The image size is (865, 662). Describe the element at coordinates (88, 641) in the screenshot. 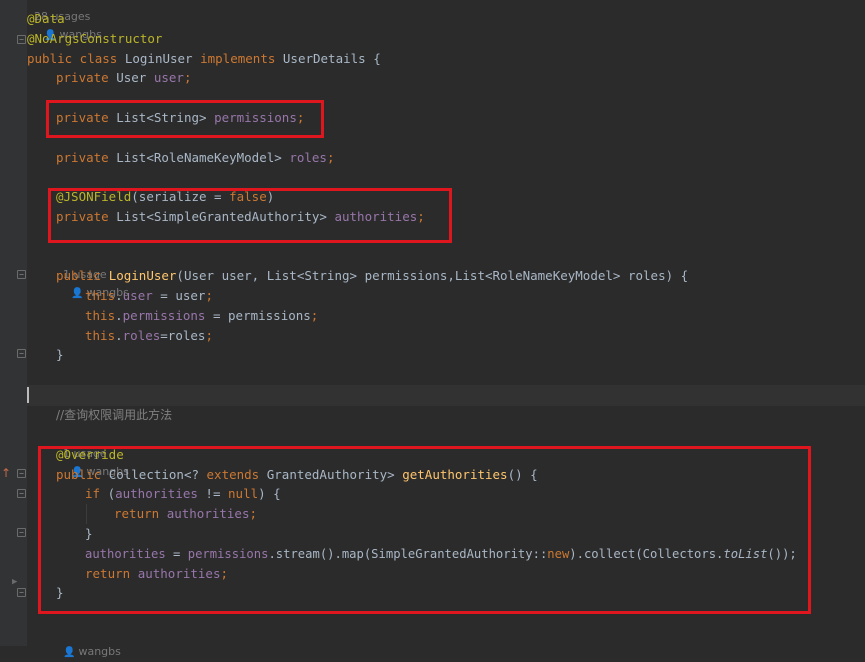

I see `usage-hint-bottom: 👤 wangbs` at that location.